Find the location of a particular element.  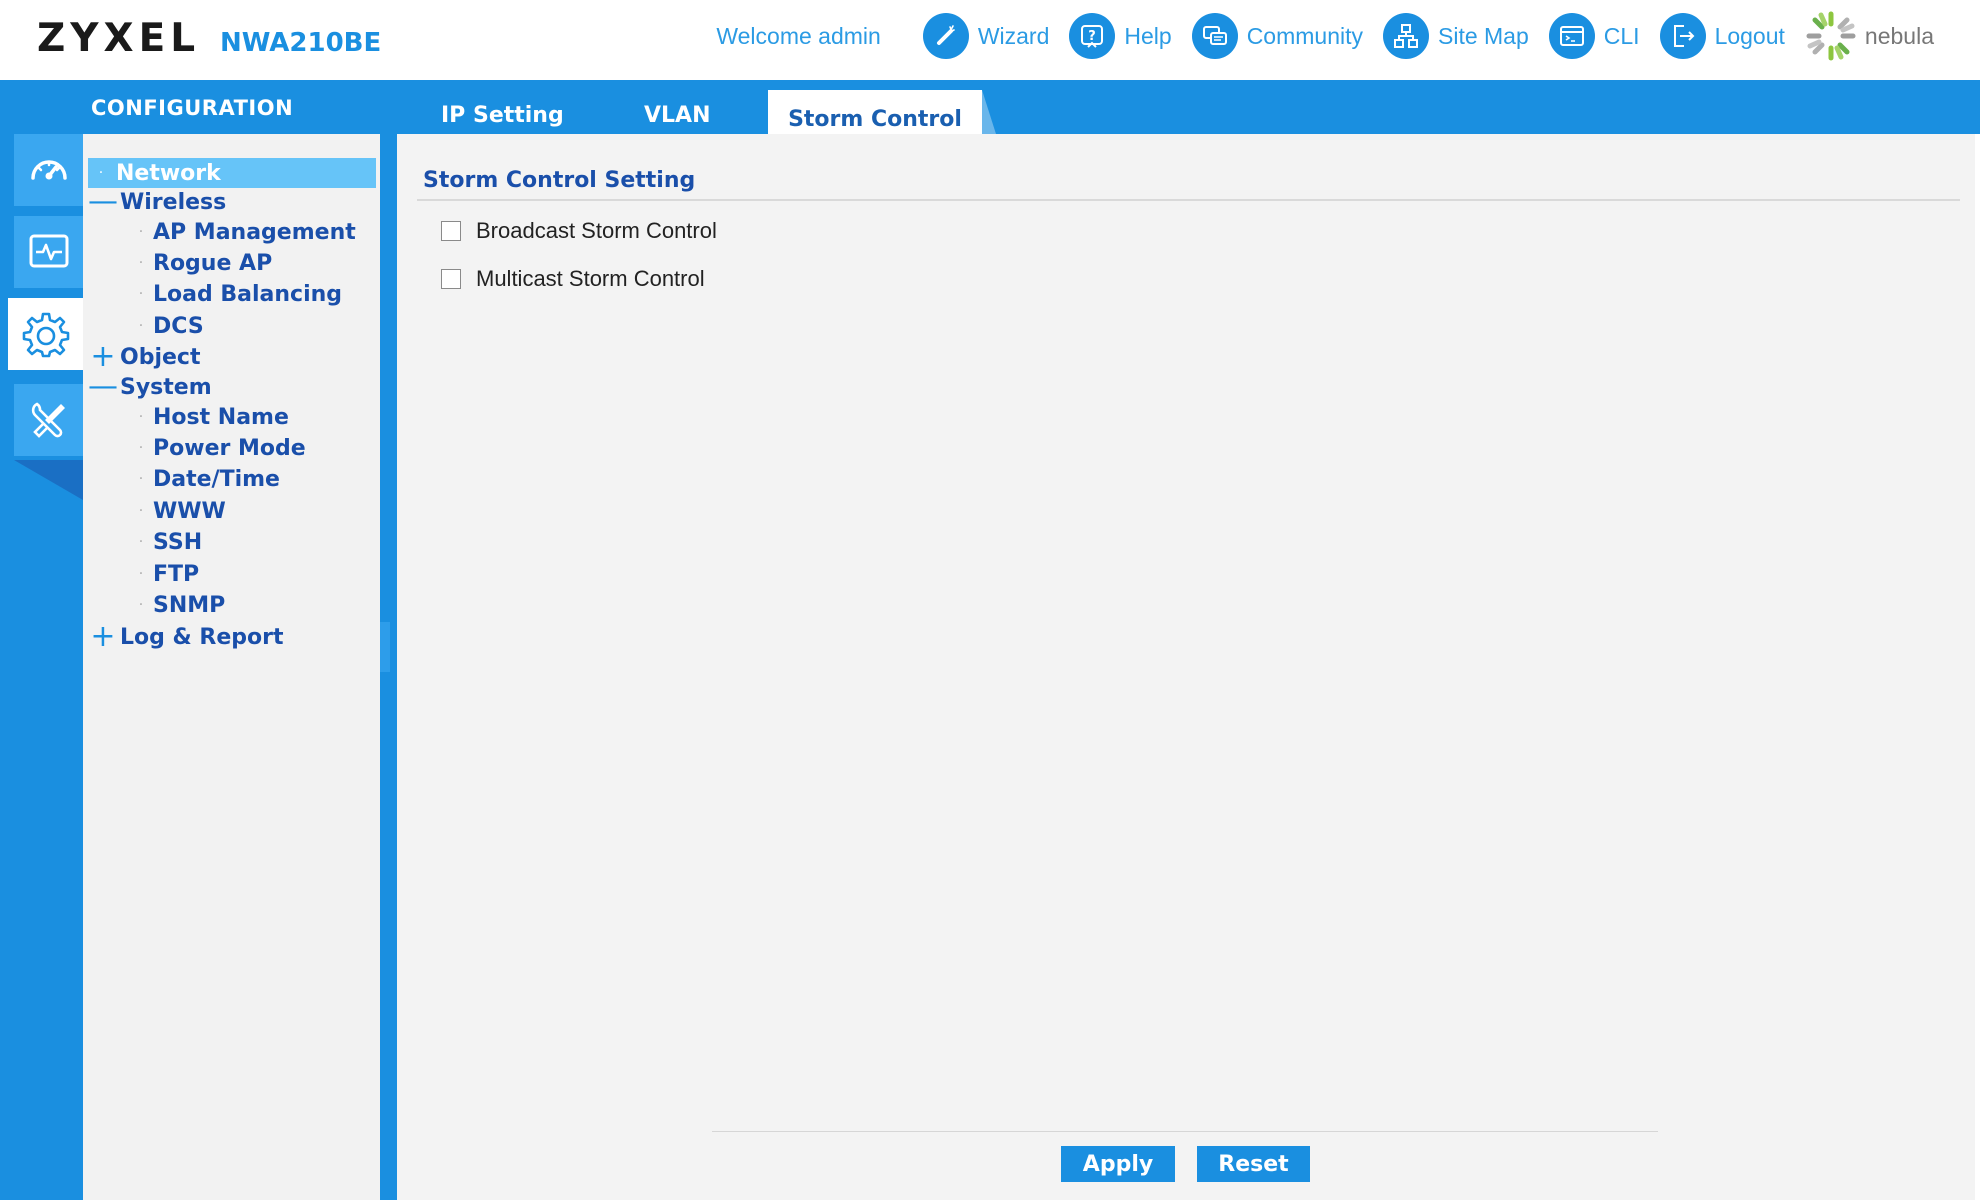

sitemap-icon is located at coordinates (1406, 36).